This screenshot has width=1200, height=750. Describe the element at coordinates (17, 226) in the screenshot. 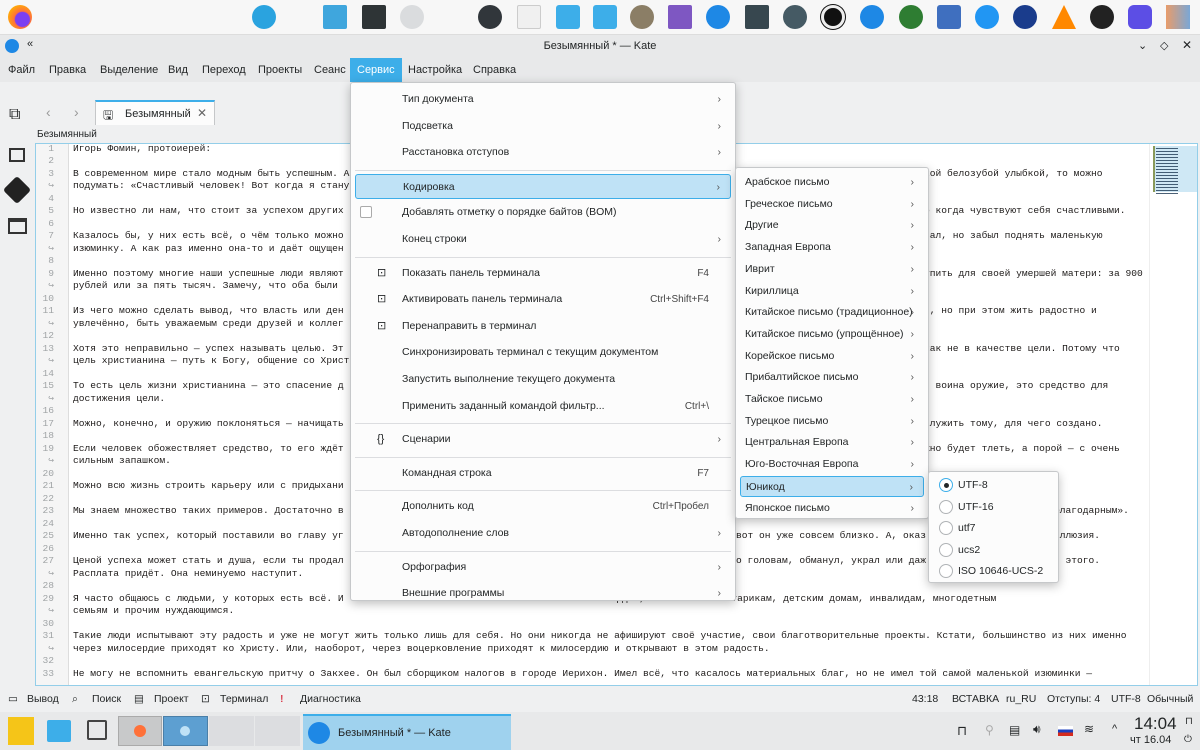

I see `folder-icon` at that location.